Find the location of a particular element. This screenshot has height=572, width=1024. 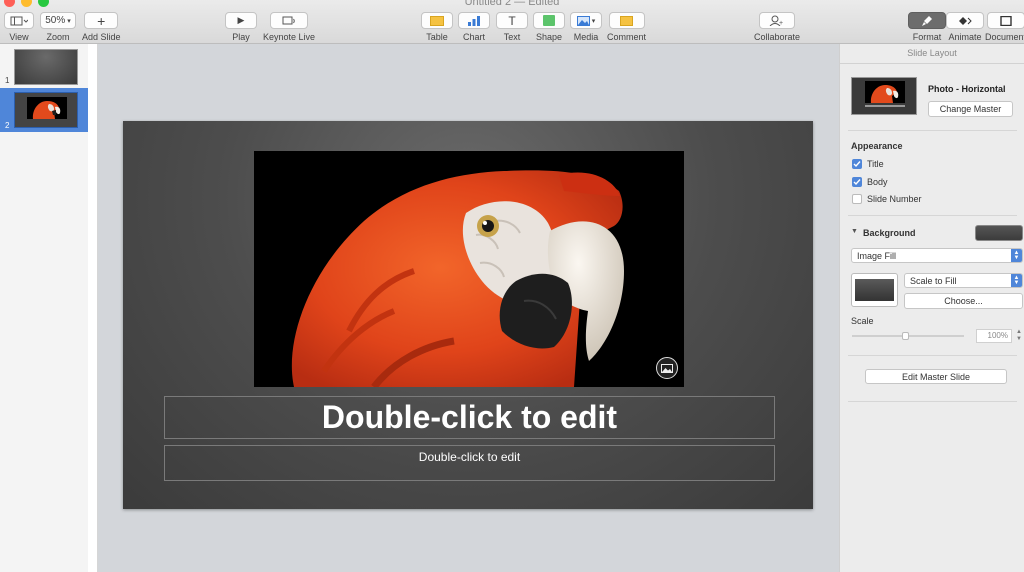

shape-button is located at coordinates (549, 20).